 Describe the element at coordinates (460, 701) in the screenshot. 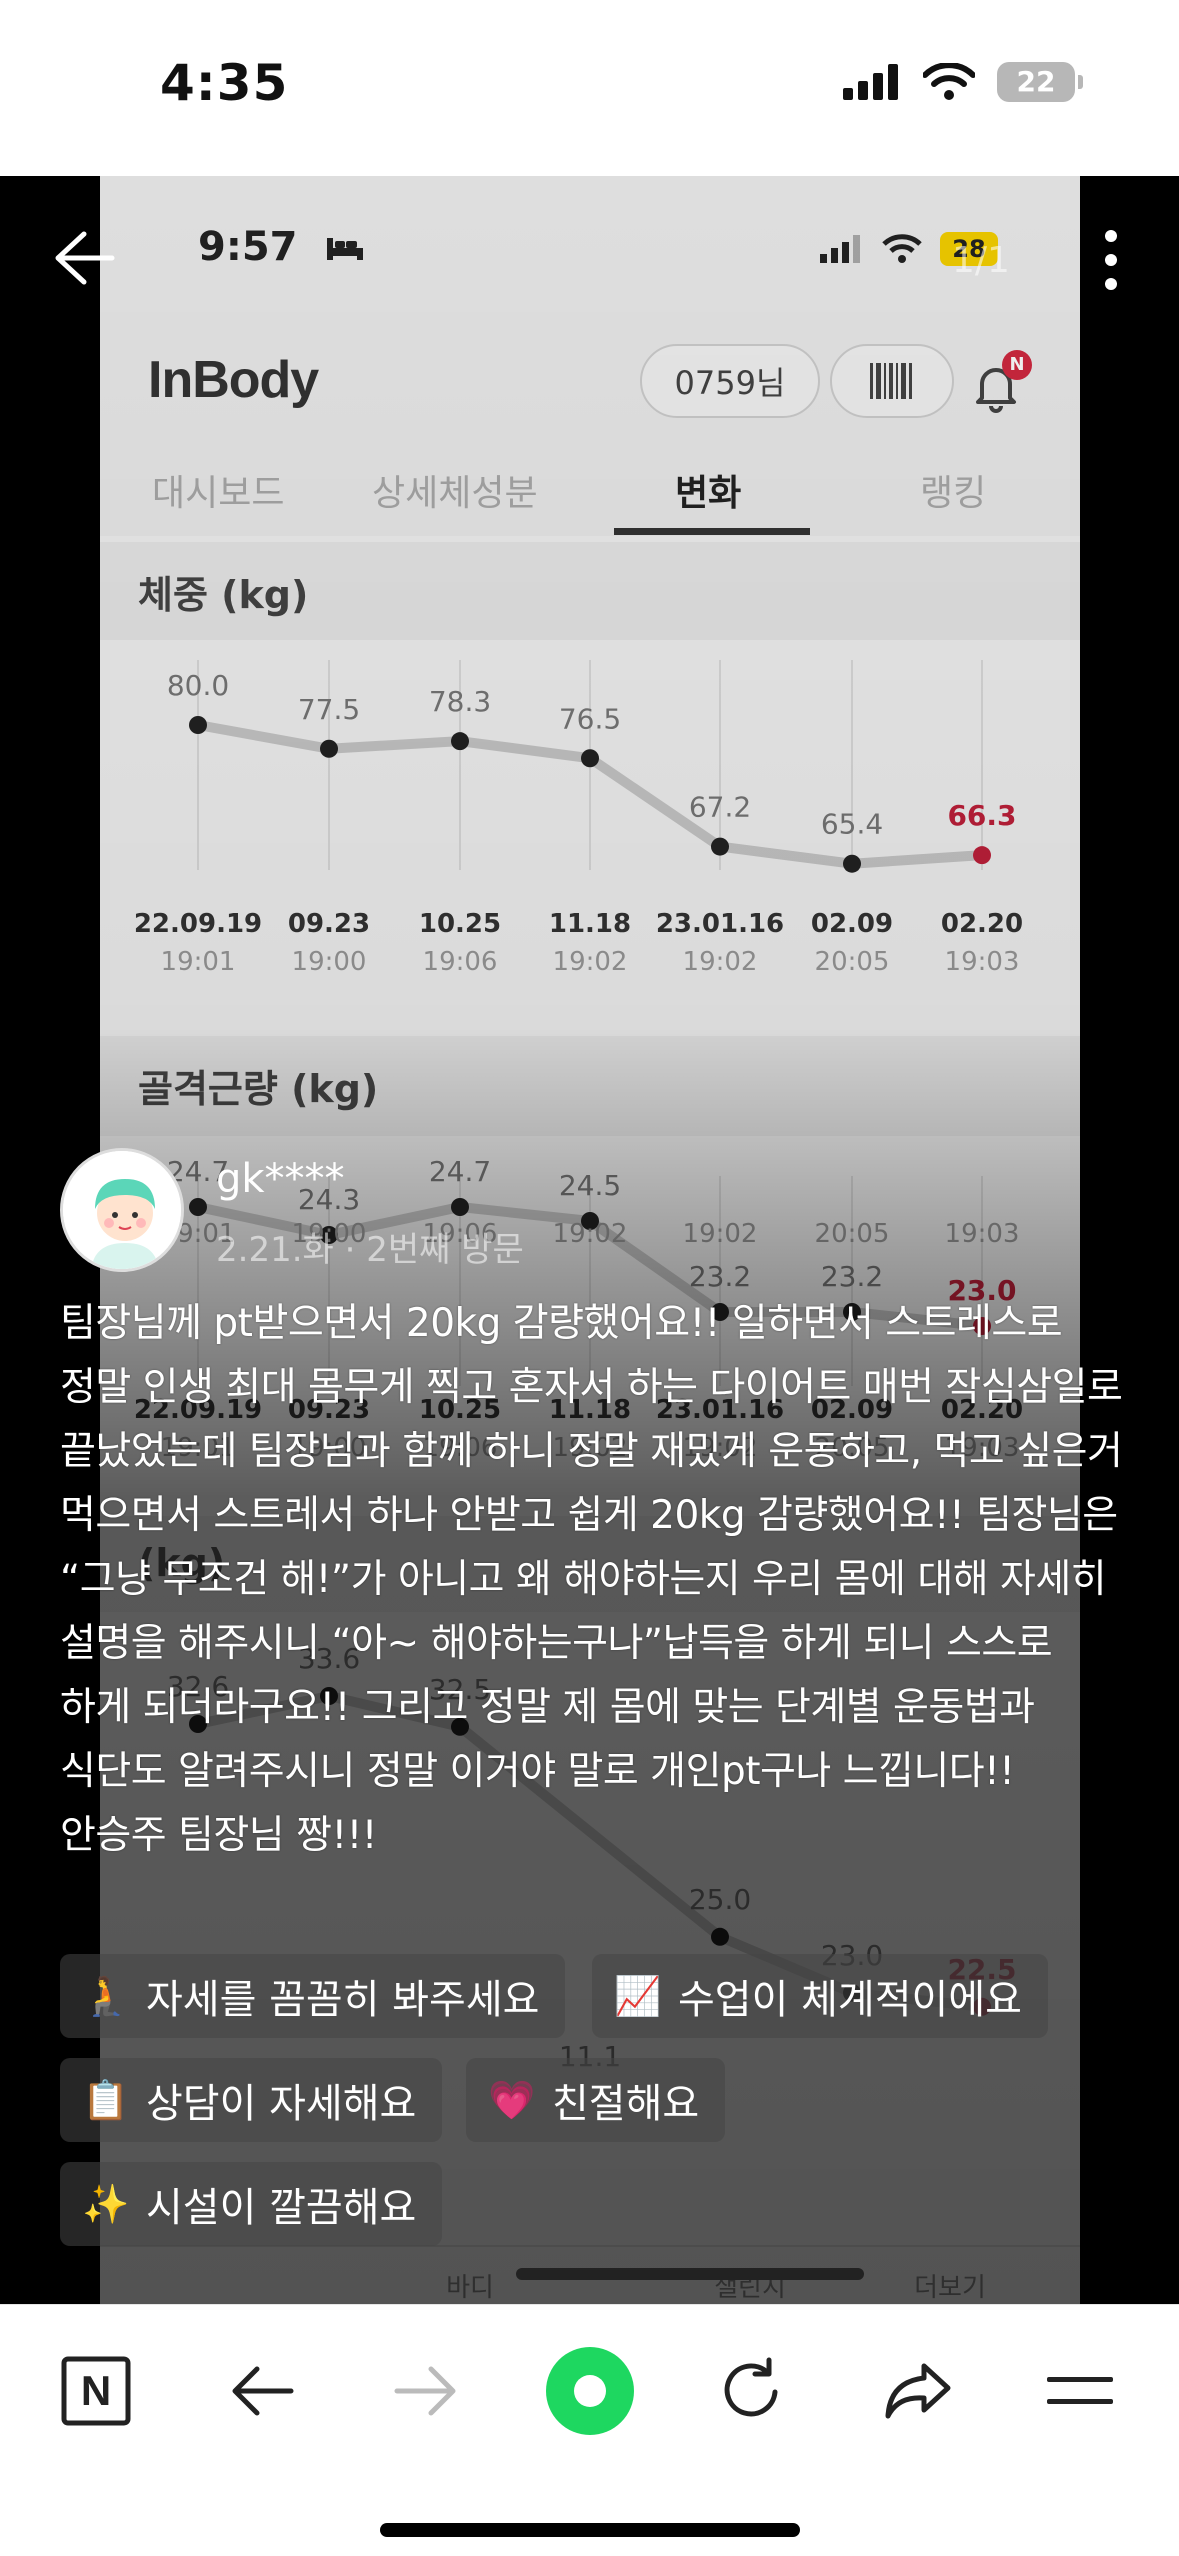

I see `data-label: 78.3` at that location.